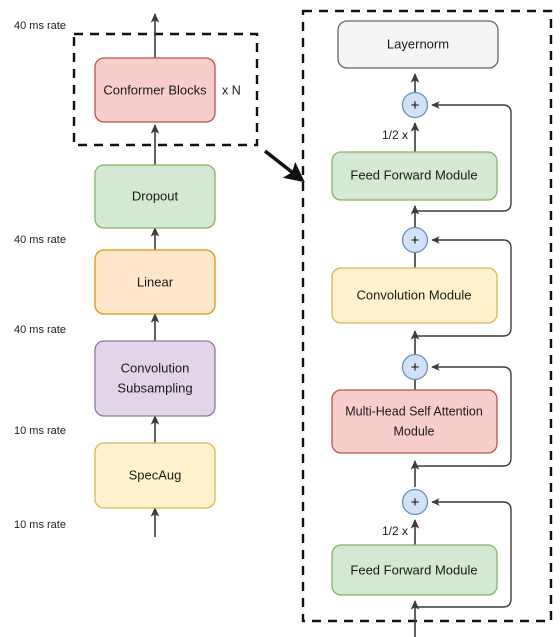  Describe the element at coordinates (414, 421) in the screenshot. I see `block-multi-head-self-attention-module` at that location.